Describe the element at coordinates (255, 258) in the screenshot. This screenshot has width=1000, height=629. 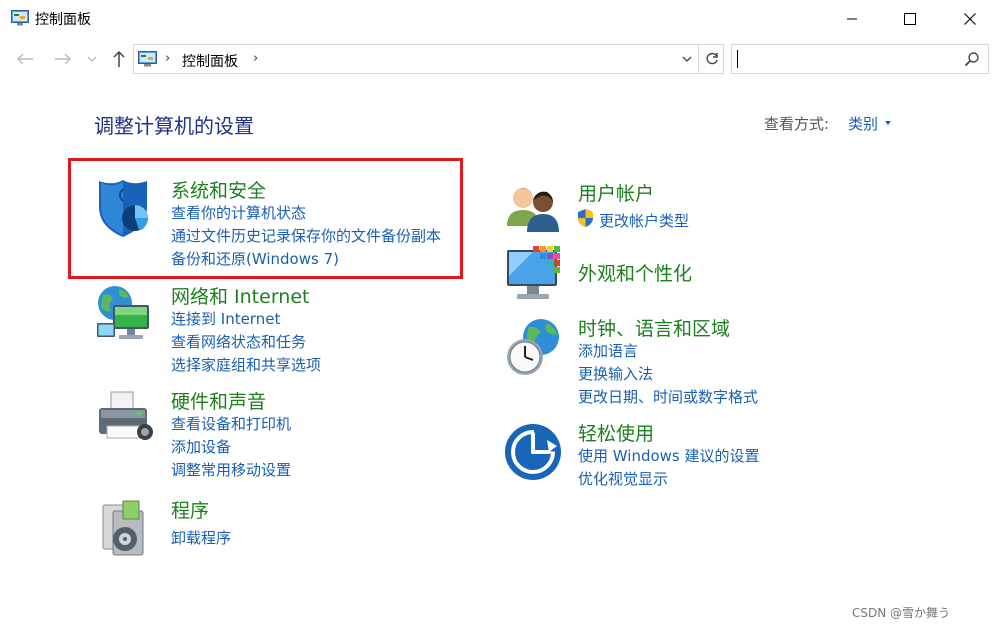
I see `category-link: 备份和还原(Windows 7)` at that location.